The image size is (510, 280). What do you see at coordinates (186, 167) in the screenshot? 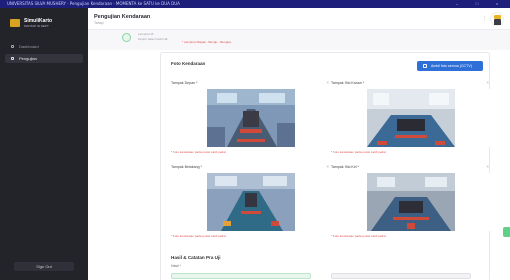
I see `photo-label: Tampak Belakang *` at bounding box center [186, 167].